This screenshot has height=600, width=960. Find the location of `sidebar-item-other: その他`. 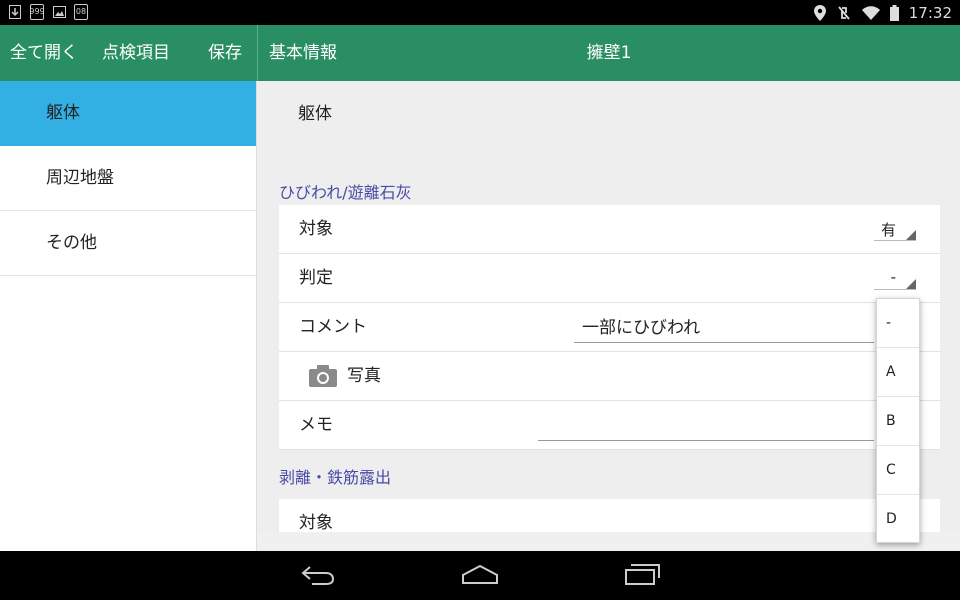

sidebar-item-other: その他 is located at coordinates (128, 243).